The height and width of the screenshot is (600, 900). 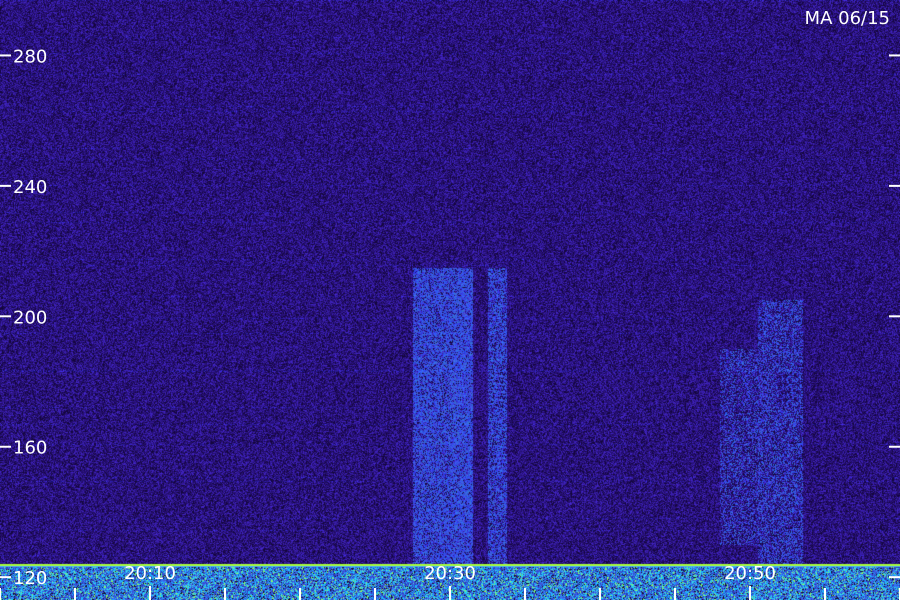 What do you see at coordinates (30, 56) in the screenshot?
I see `y-tick-label-280: 280` at bounding box center [30, 56].